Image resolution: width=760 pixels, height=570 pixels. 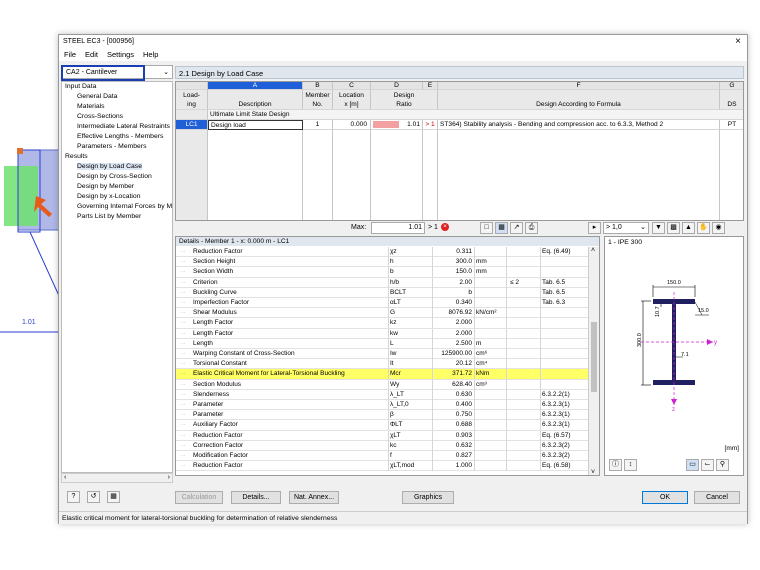 I want to click on chevron-up-icon: ˄, so click(x=593, y=250).